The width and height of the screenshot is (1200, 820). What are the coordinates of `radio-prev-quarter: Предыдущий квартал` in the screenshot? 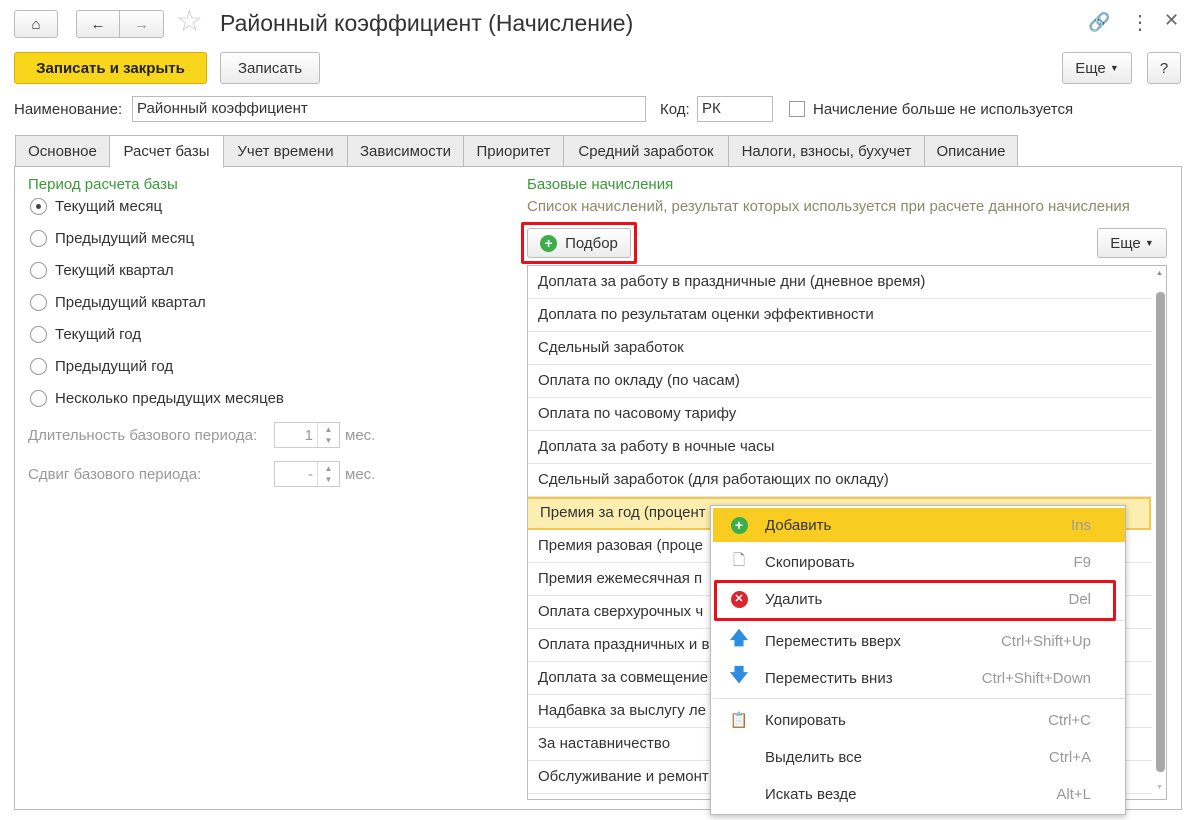 It's located at (118, 302).